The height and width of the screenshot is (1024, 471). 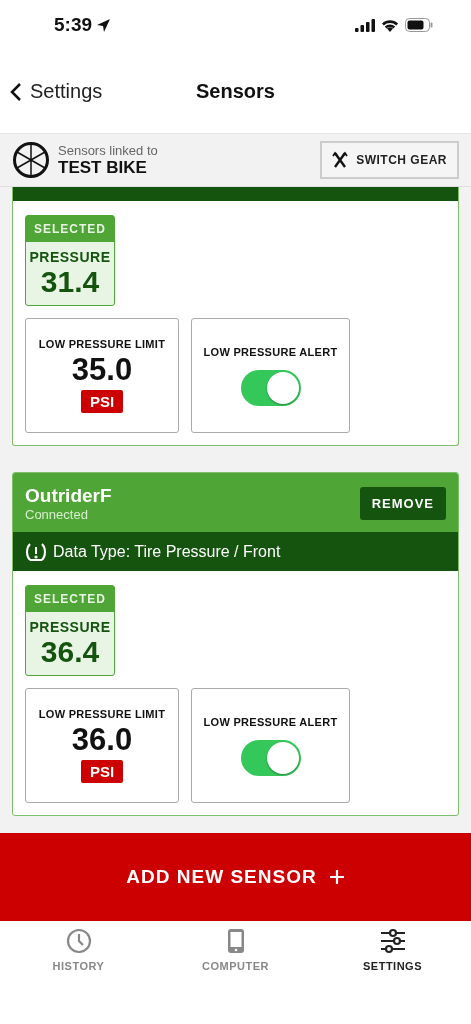 What do you see at coordinates (167, 551) in the screenshot?
I see `data-type-label: Data Type: Tire Pressure / Front` at bounding box center [167, 551].